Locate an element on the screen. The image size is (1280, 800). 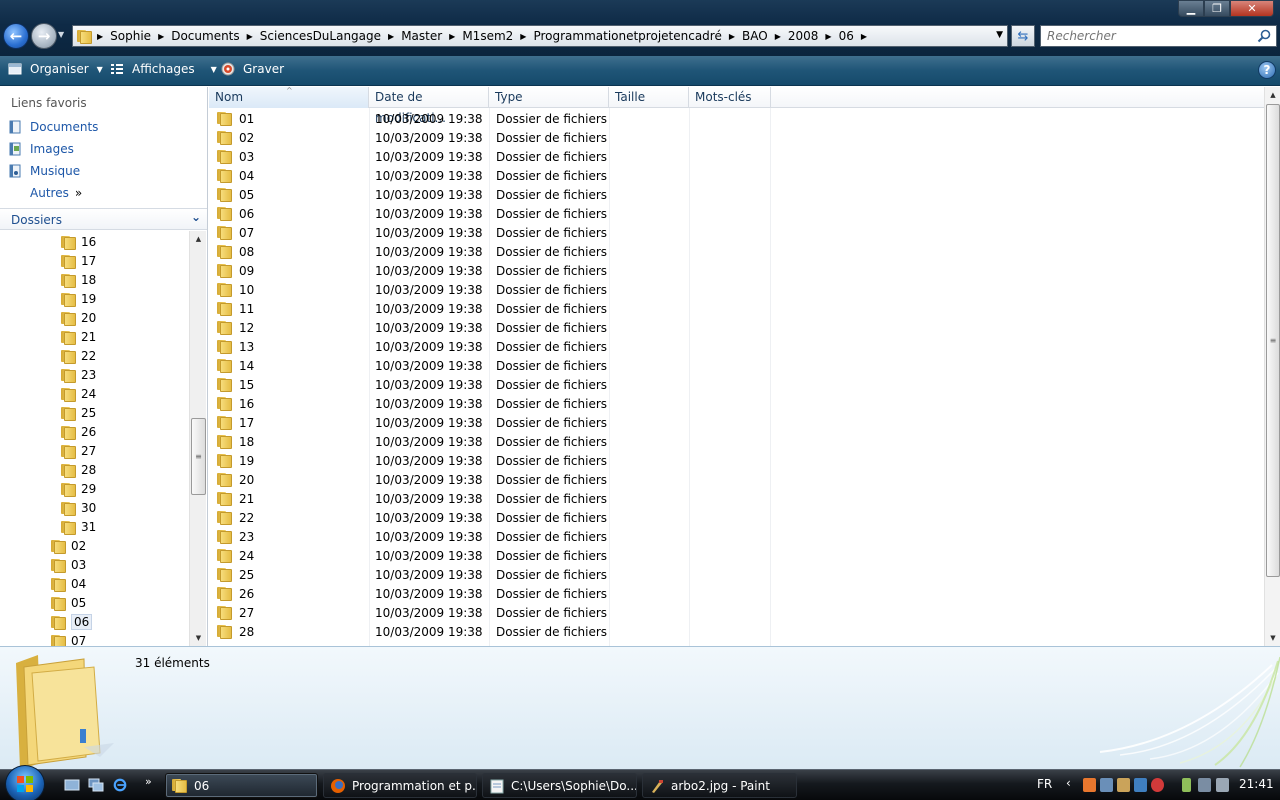
switch-windows-icon is located at coordinates (96, 785).